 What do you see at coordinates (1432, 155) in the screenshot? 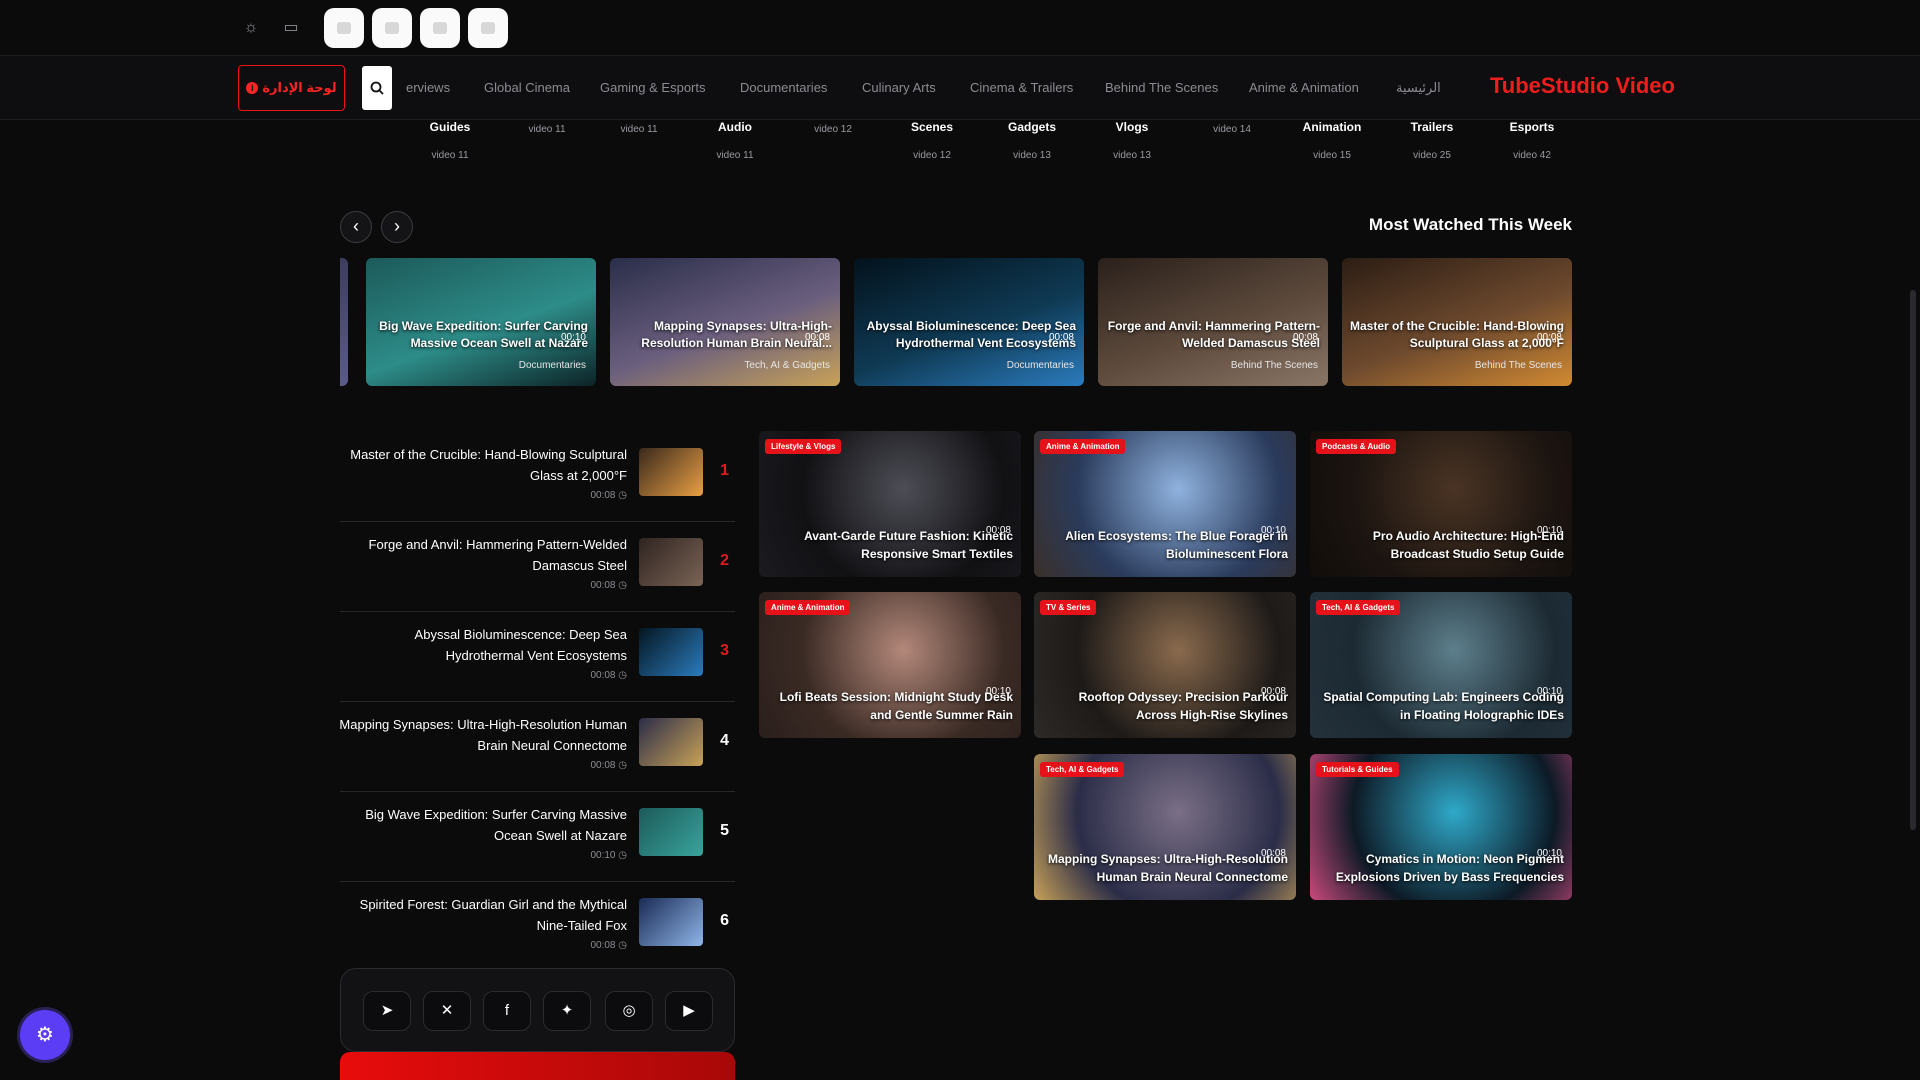
I see `category-count: video 25` at bounding box center [1432, 155].